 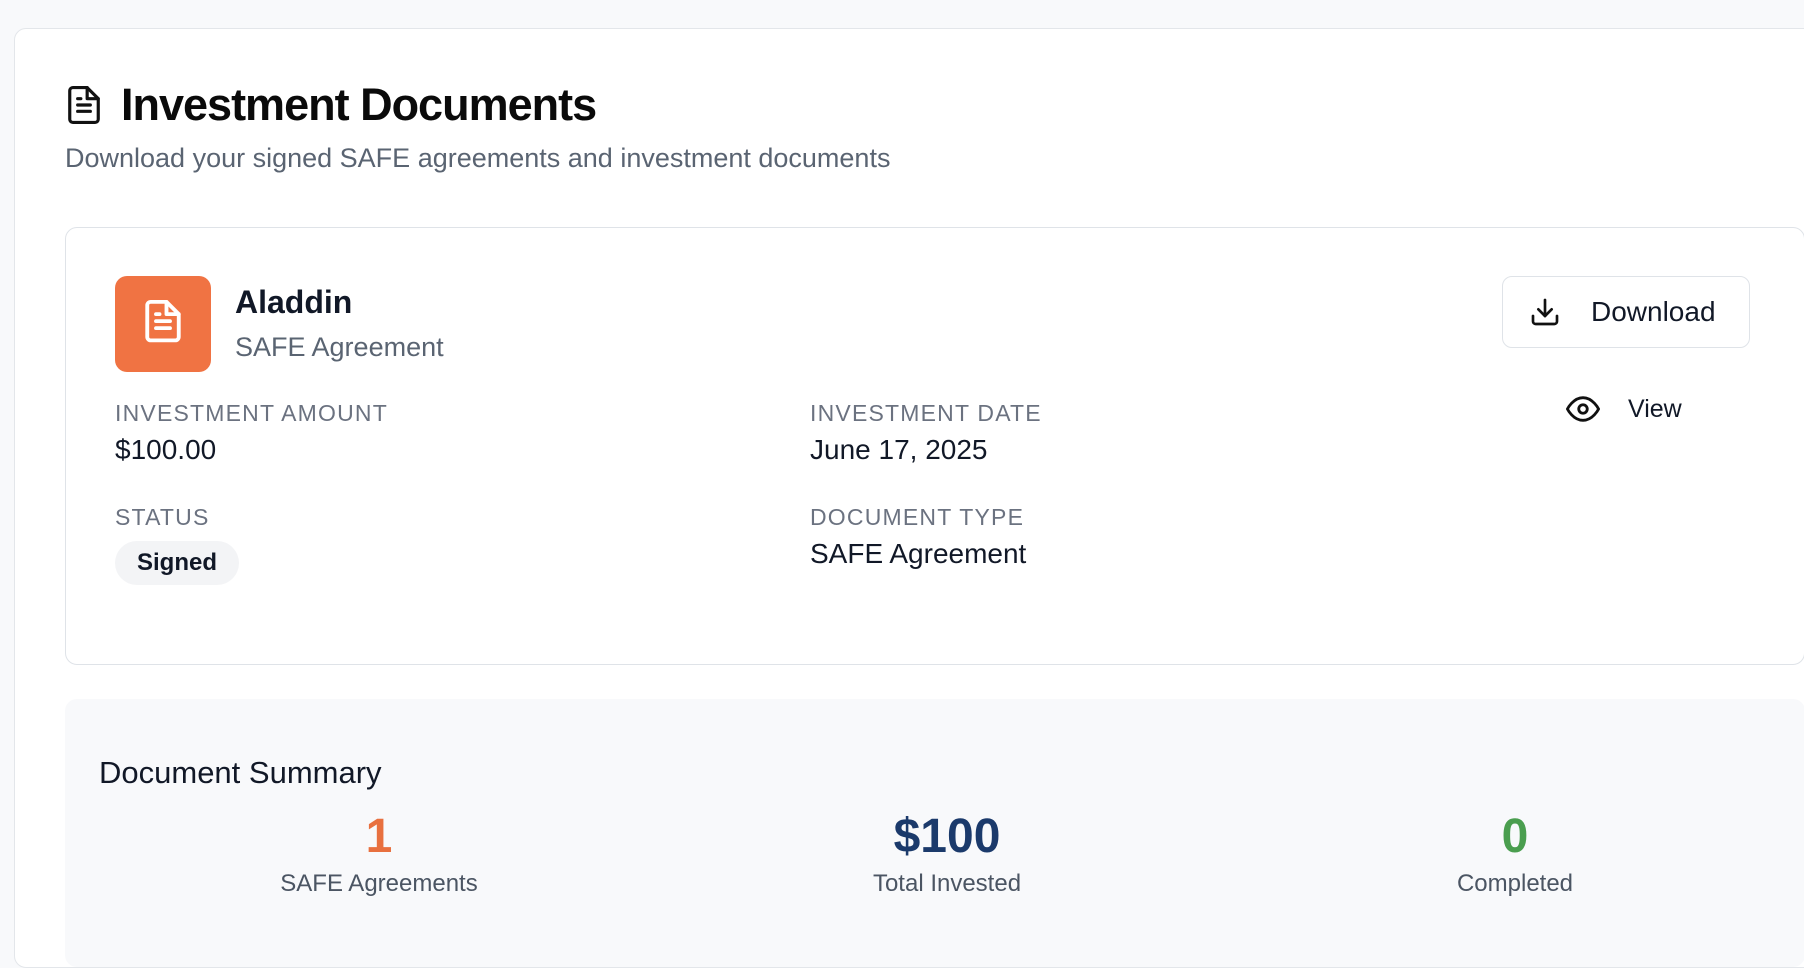 I want to click on status-label: STATUS, so click(x=162, y=517).